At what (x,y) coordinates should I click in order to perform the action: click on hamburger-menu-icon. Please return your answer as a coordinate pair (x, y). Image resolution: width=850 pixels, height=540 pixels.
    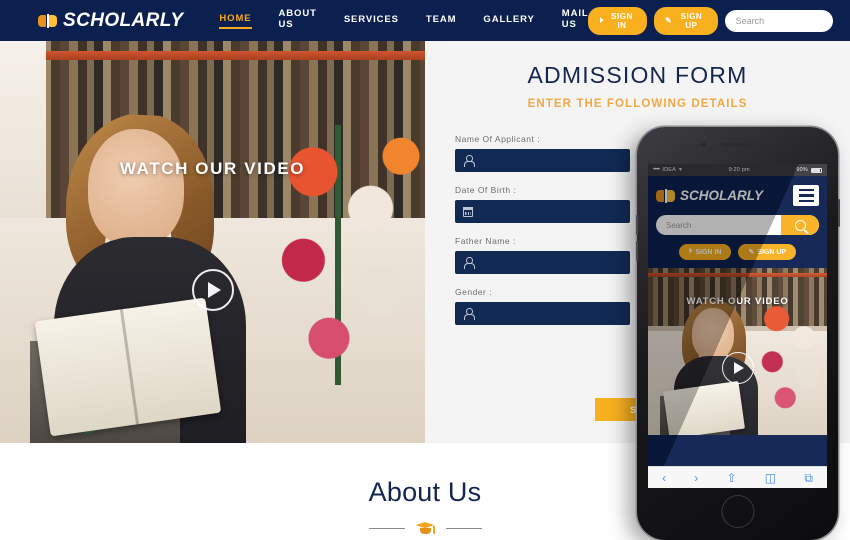
    Looking at the image, I should click on (806, 195).